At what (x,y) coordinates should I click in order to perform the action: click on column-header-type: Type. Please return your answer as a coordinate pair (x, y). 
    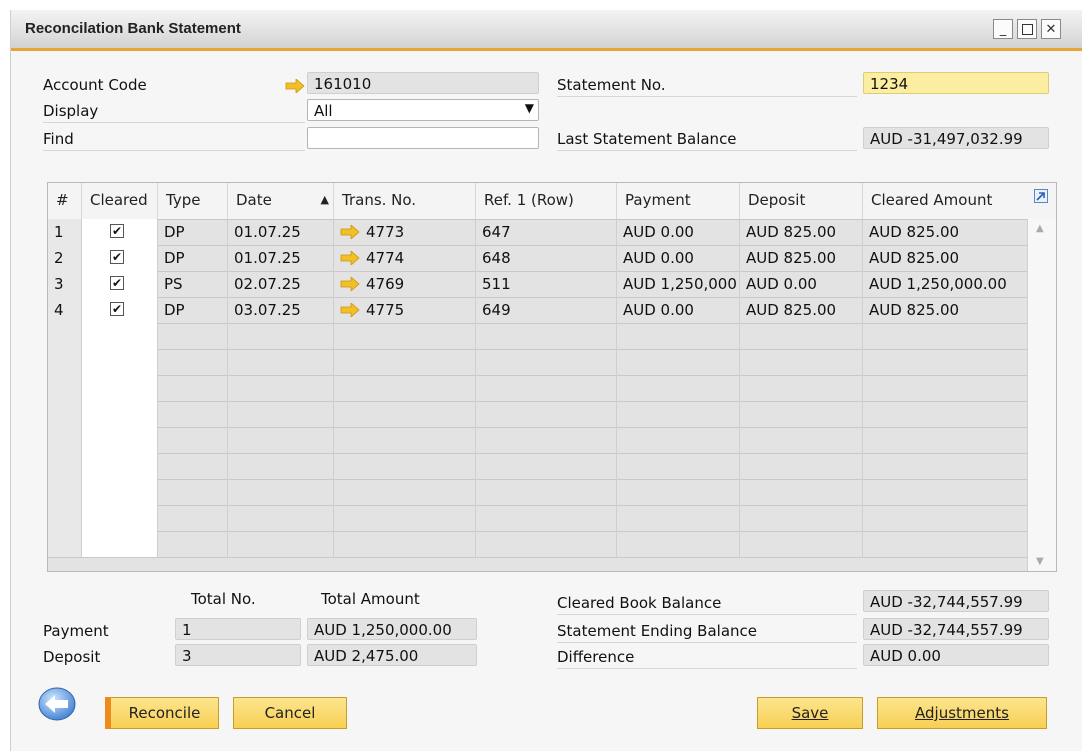
    Looking at the image, I should click on (193, 201).